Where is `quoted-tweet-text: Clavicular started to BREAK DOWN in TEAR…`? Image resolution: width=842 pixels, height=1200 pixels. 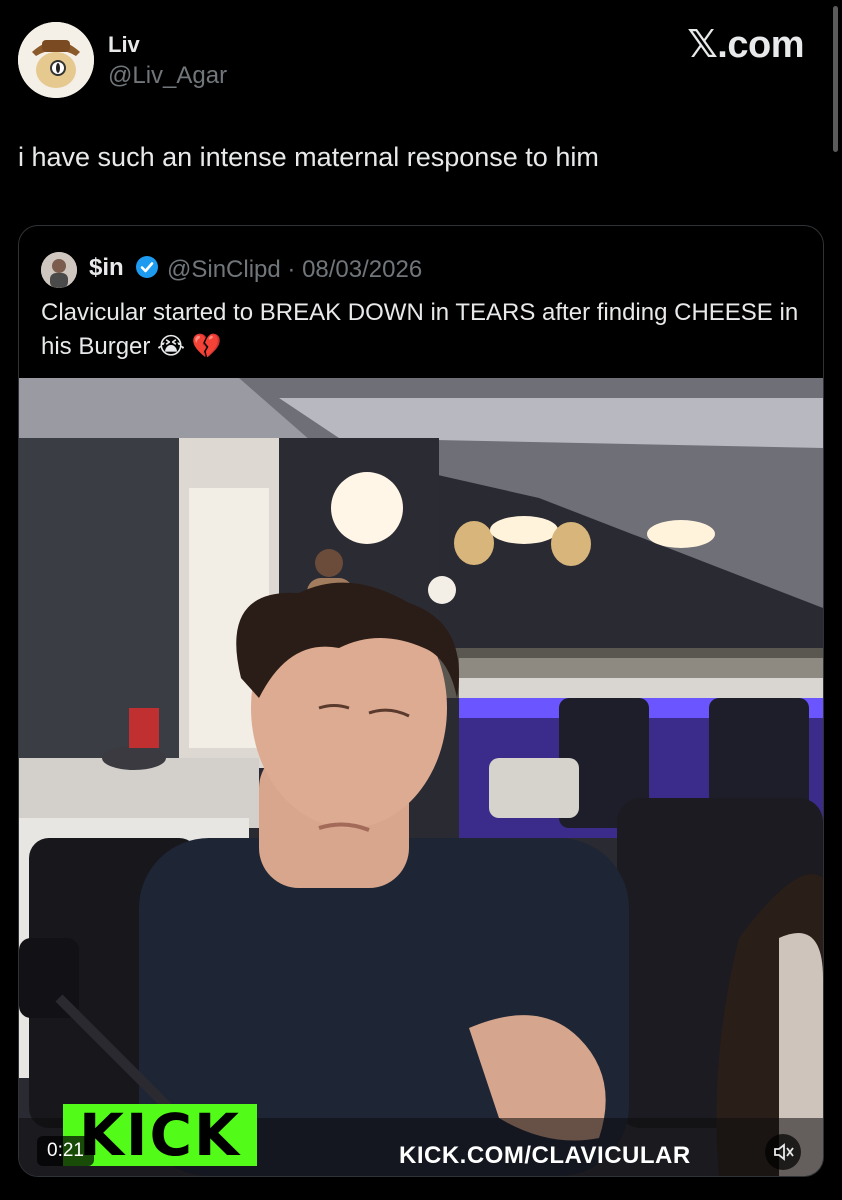
quoted-tweet-text: Clavicular started to BREAK DOWN in TEAR… is located at coordinates (420, 329).